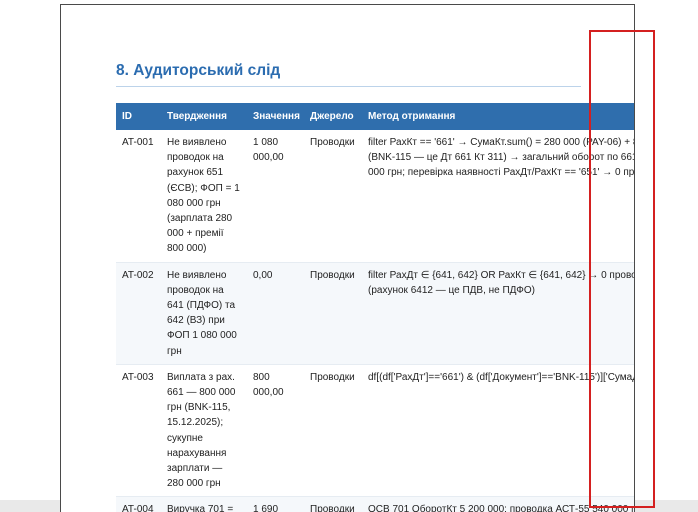 Image resolution: width=698 pixels, height=512 pixels. I want to click on cell-line: Виручка 701 =, so click(200, 508).